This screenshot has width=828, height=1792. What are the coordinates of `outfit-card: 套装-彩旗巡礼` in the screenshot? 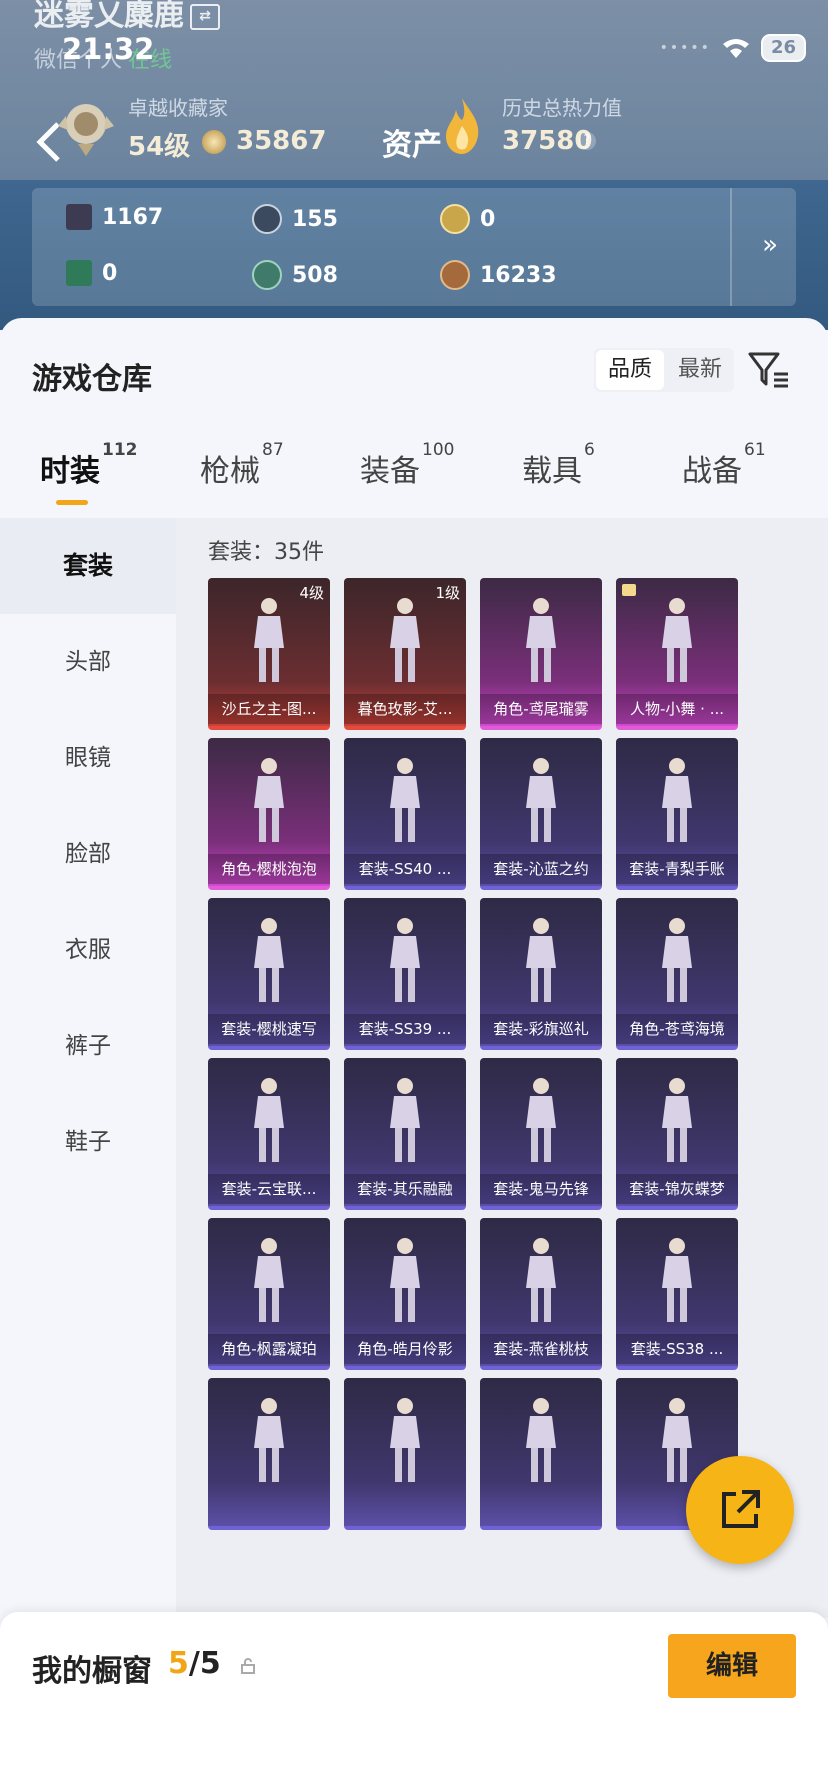 It's located at (541, 974).